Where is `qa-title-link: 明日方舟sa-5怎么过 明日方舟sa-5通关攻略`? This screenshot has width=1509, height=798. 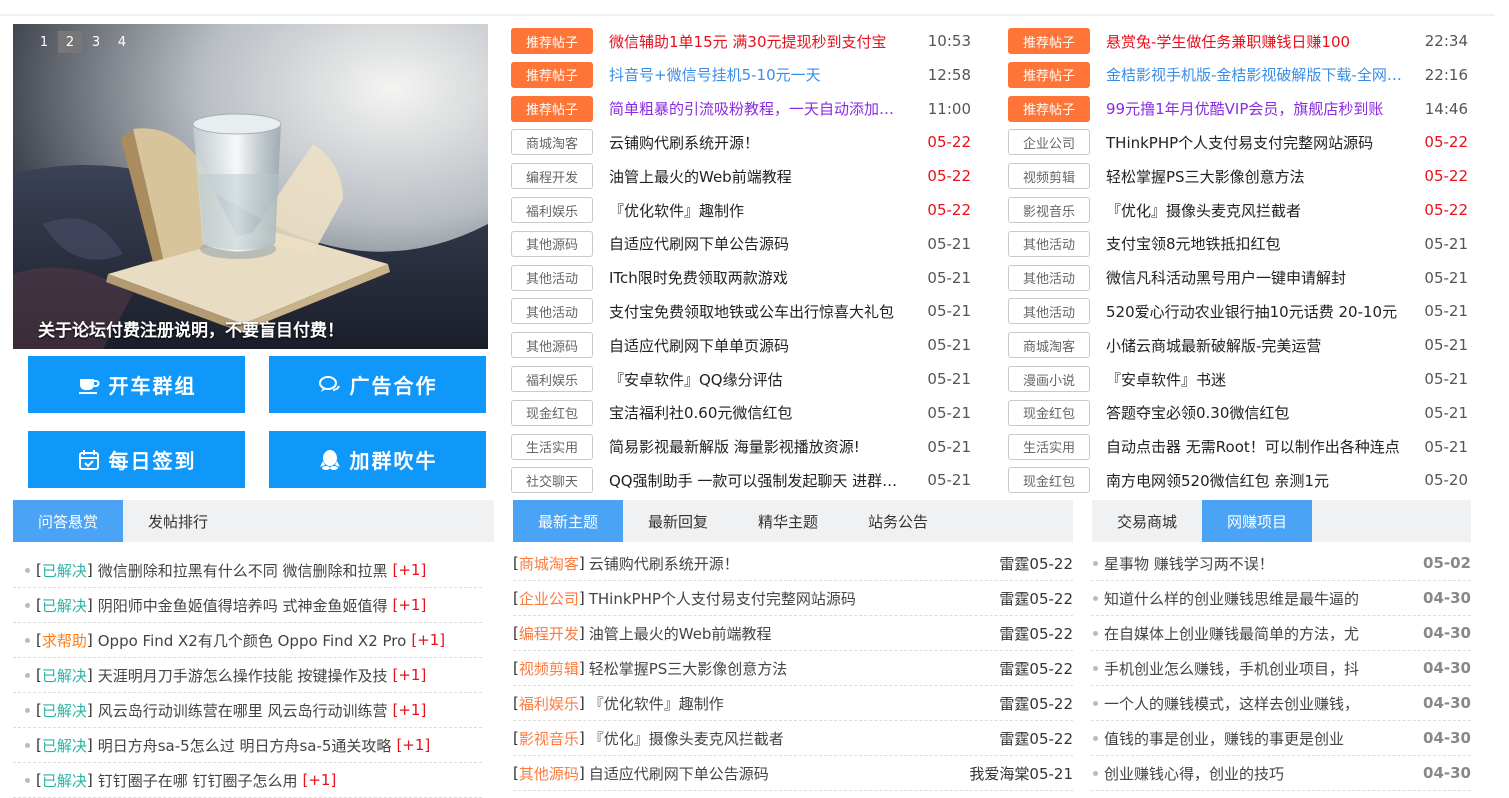
qa-title-link: 明日方舟sa-5怎么过 明日方舟sa-5通关攻略 is located at coordinates (245, 745).